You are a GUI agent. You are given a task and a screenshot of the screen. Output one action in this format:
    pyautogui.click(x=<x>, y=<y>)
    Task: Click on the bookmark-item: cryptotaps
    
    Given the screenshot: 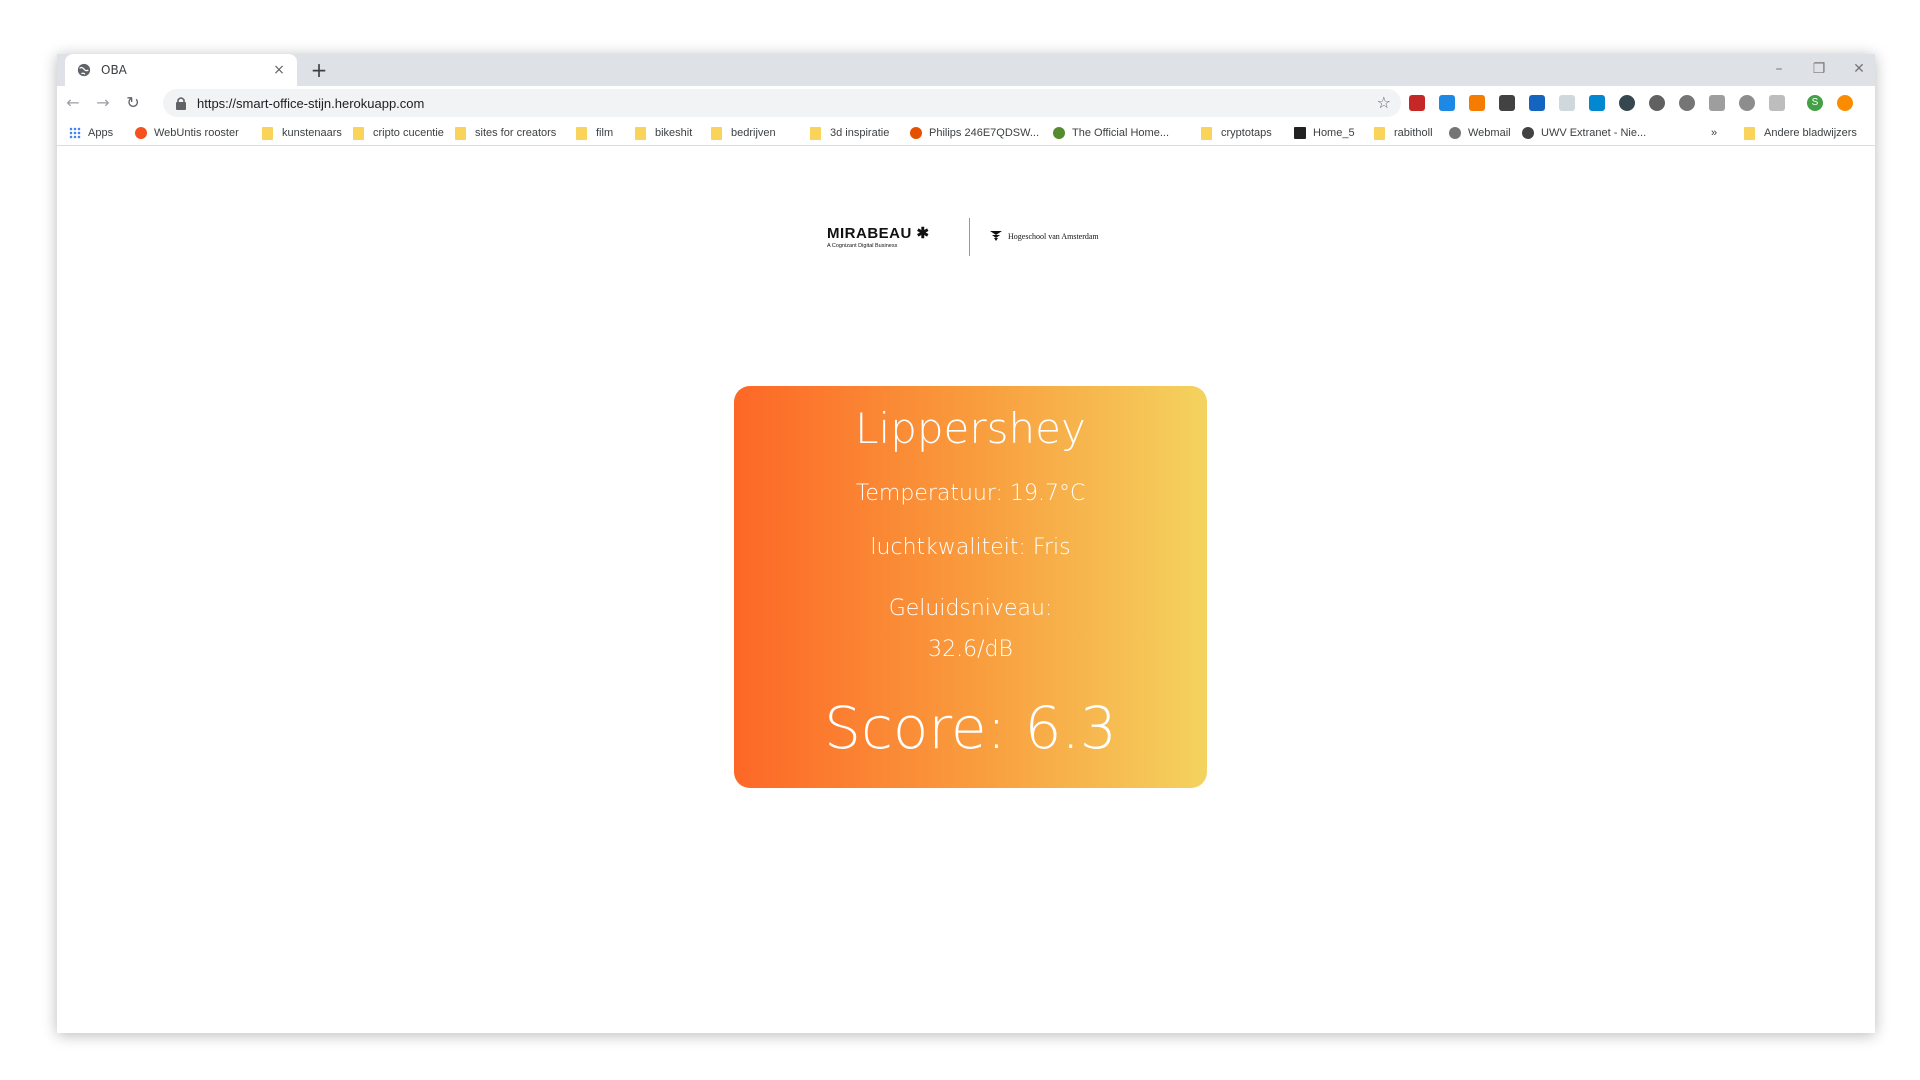 What is the action you would take?
    pyautogui.click(x=1236, y=133)
    